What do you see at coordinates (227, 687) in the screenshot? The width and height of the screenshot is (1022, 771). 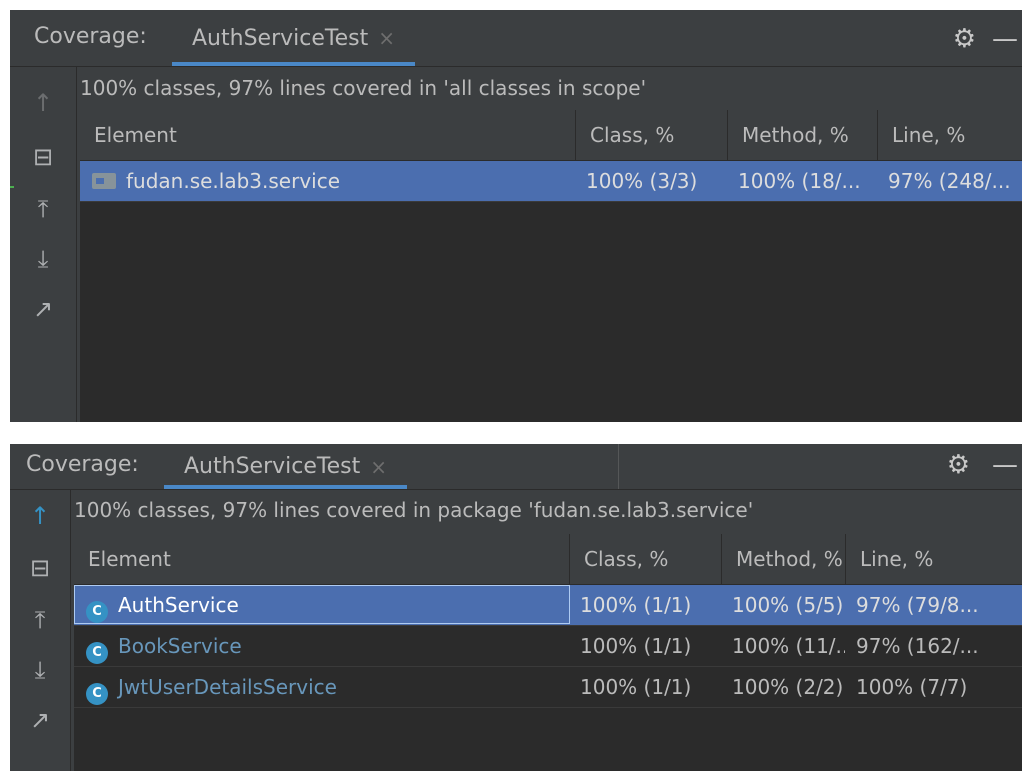 I see `element-name: JwtUserDetailsService` at bounding box center [227, 687].